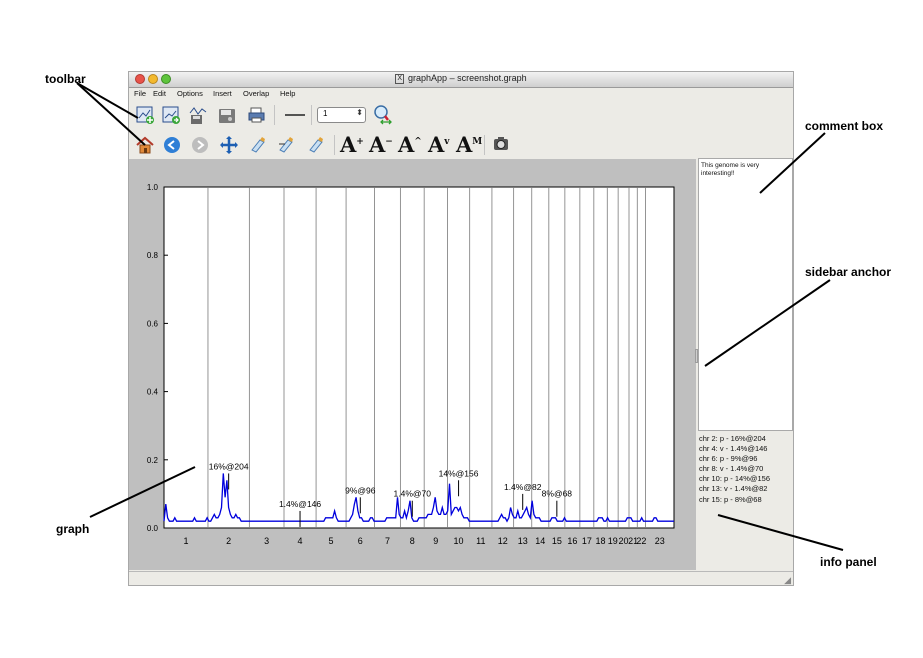  I want to click on x-tick-label: 13, so click(523, 541).